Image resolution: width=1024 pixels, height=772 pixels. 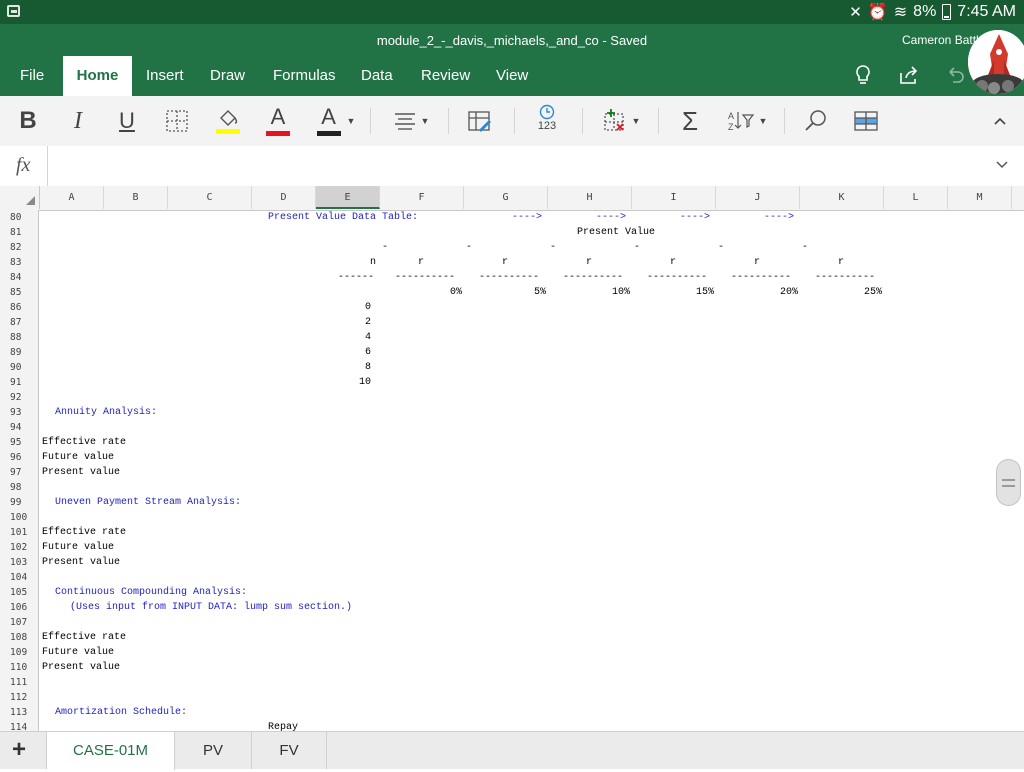 What do you see at coordinates (1000, 121) in the screenshot?
I see `collapse-ribbon-icon` at bounding box center [1000, 121].